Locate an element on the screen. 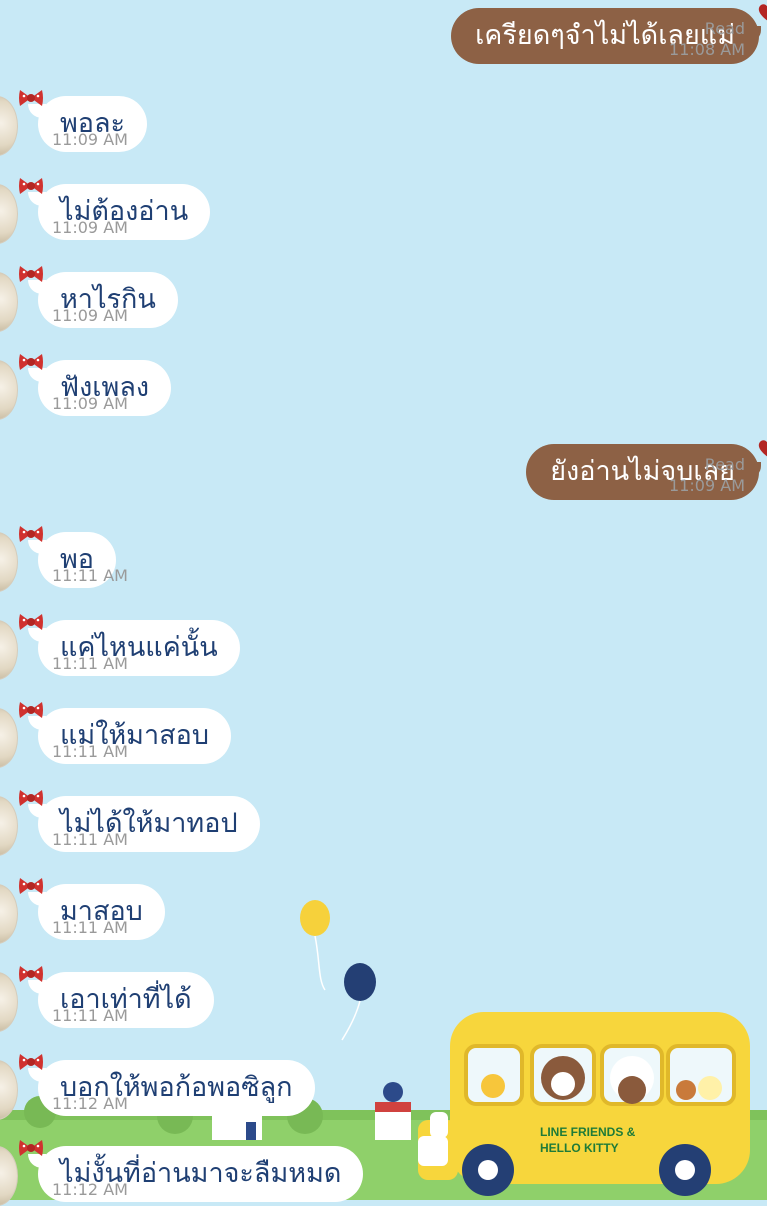  incoming-message-row: ไม่ได้ให้มาทอป 11:11 AM is located at coordinates (383, 823).